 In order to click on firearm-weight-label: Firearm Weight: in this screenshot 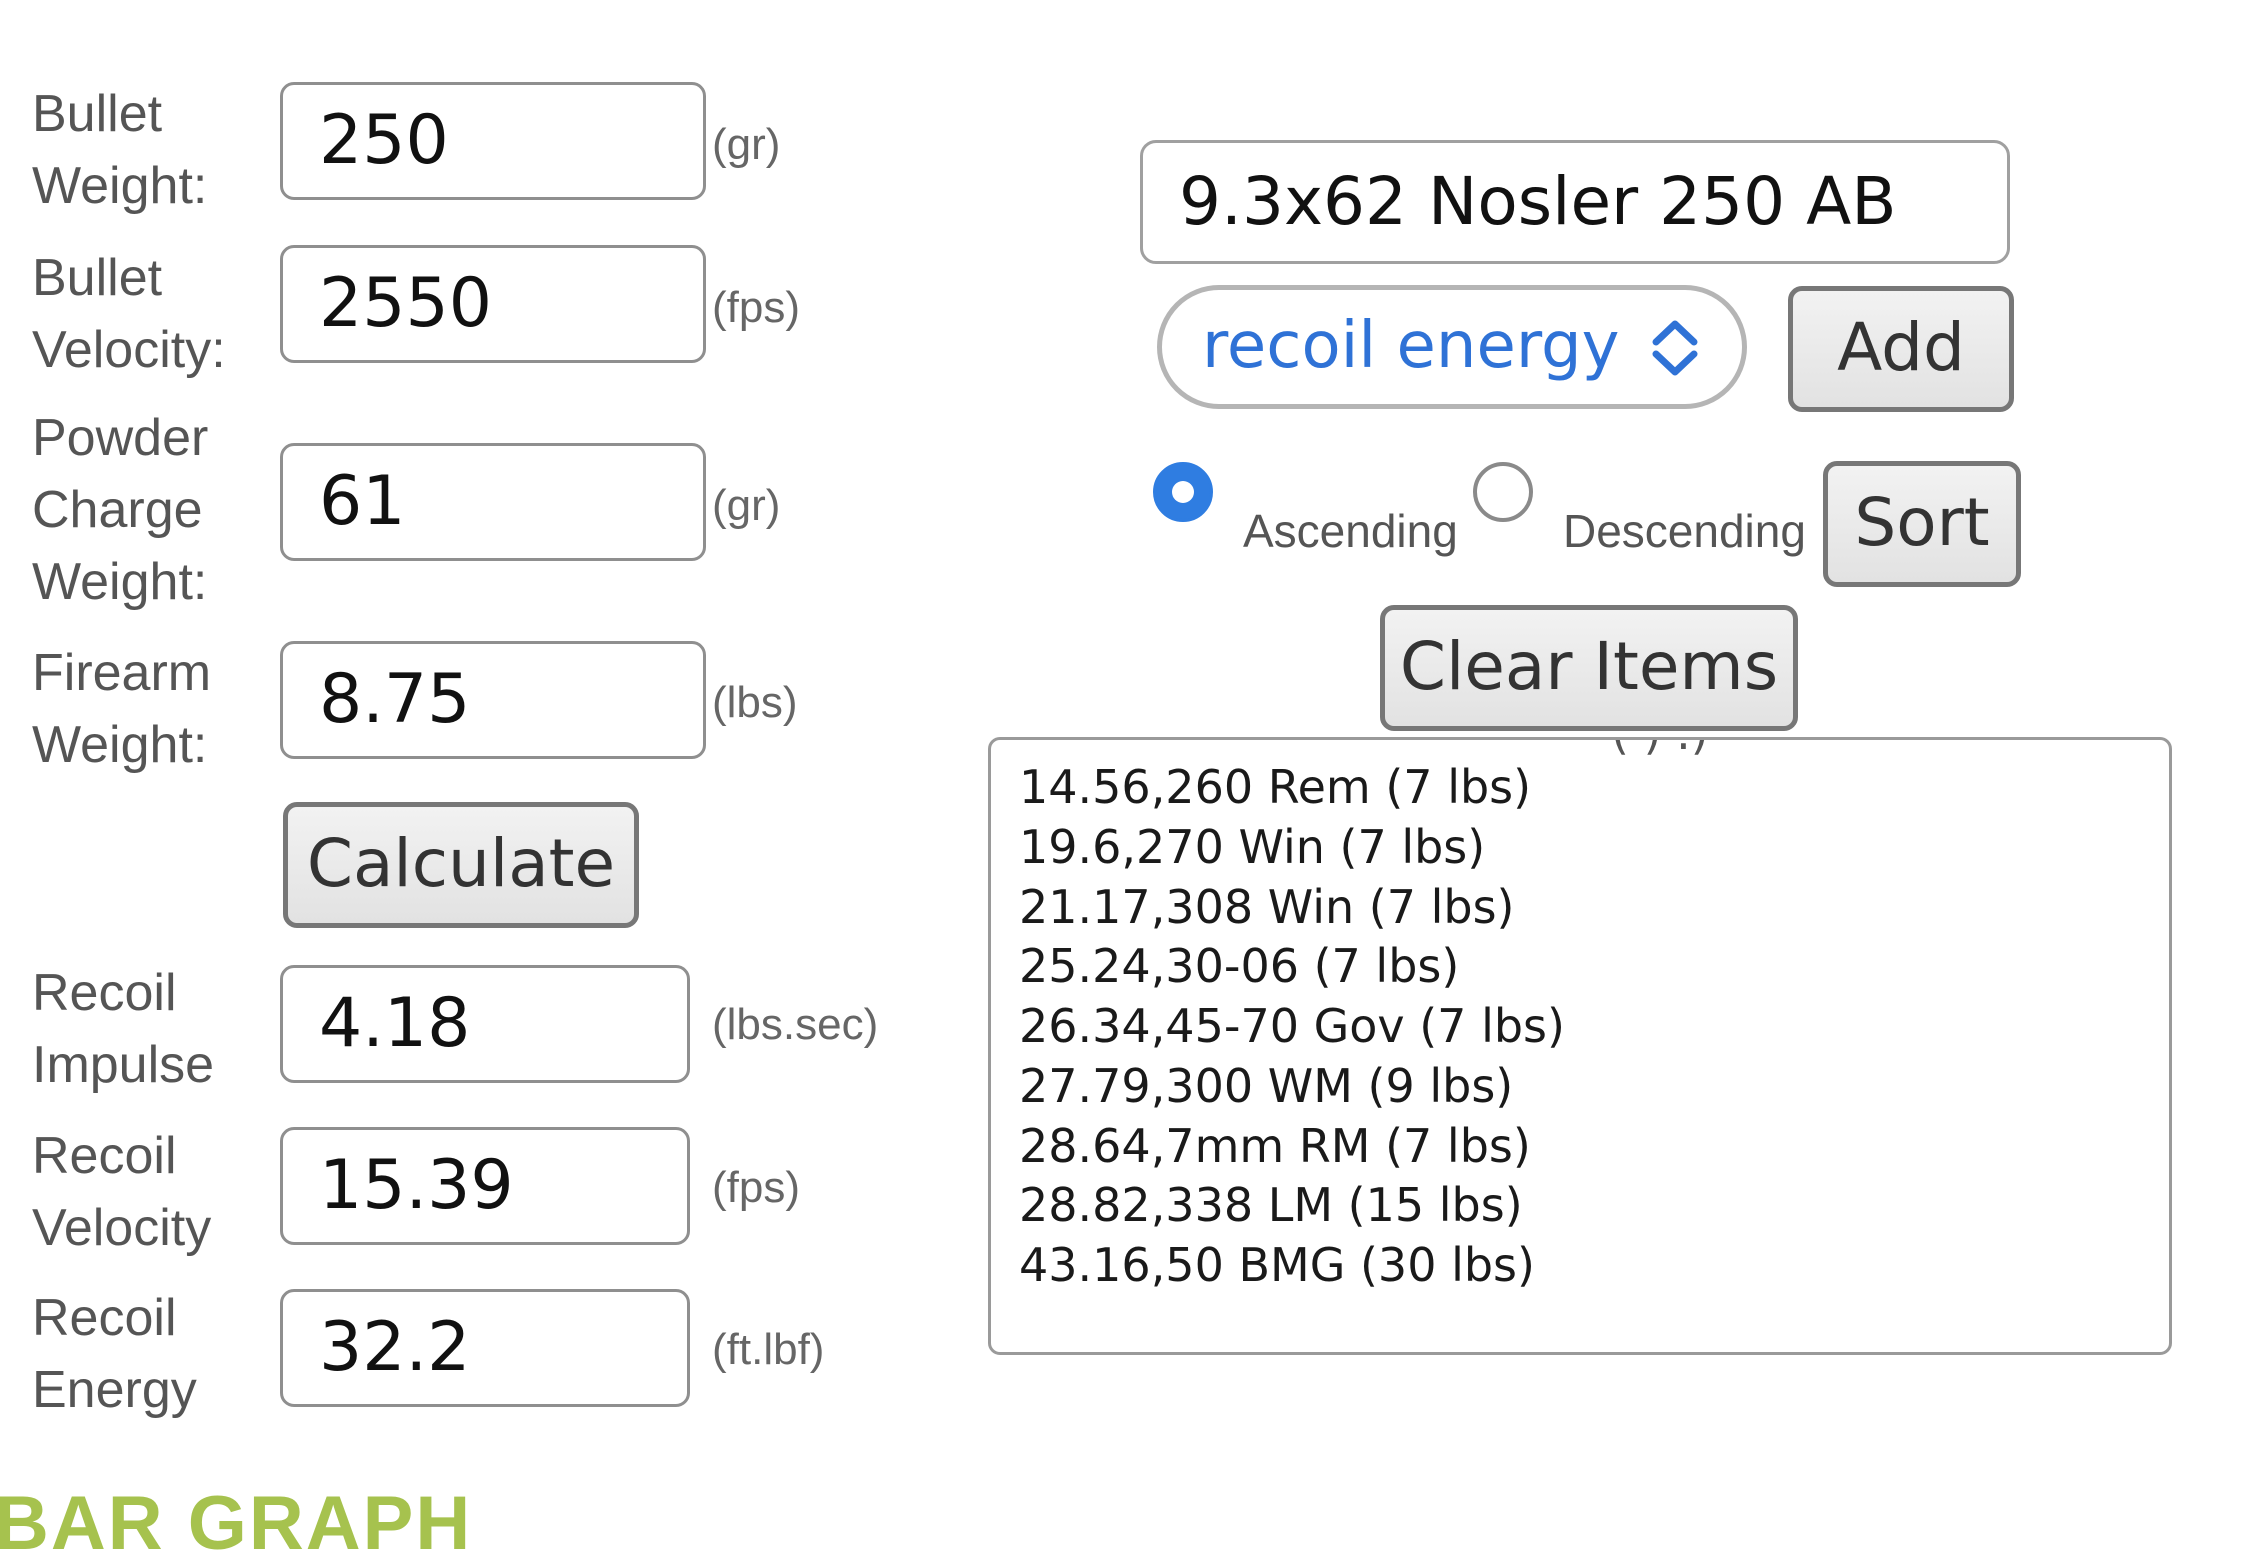, I will do `click(122, 709)`.